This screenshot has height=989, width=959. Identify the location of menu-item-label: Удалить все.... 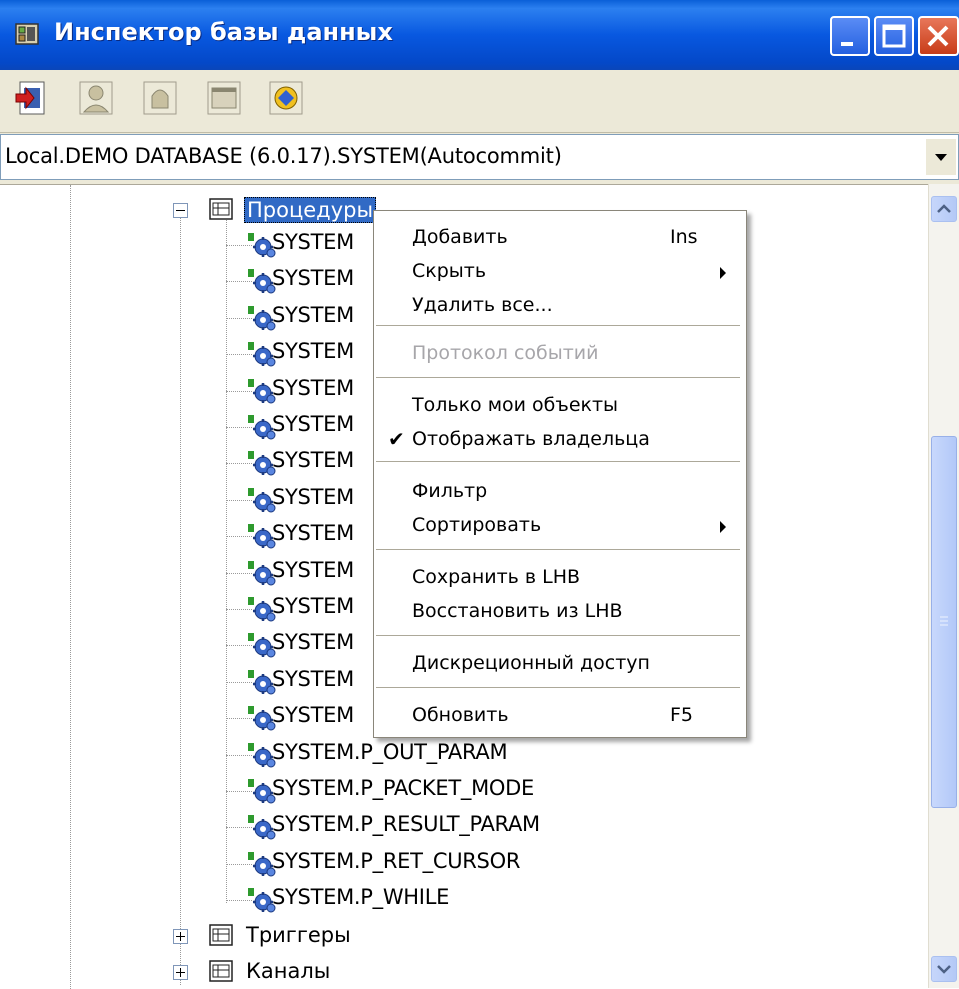
(482, 305).